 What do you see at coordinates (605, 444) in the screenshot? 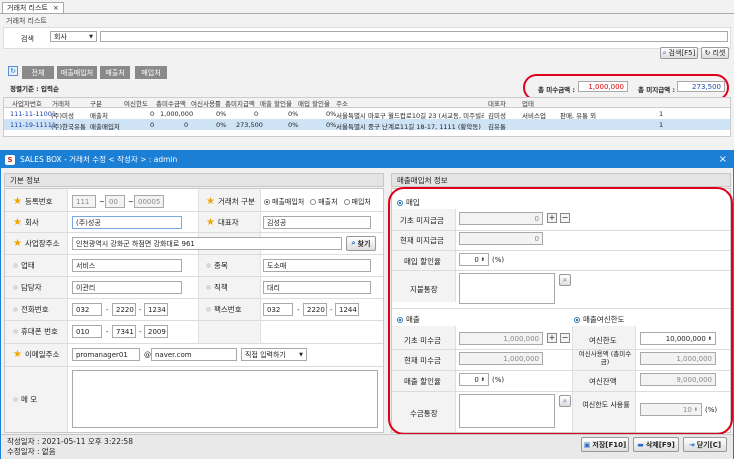
I see `save-button: ▣ 저장[F10]` at bounding box center [605, 444].